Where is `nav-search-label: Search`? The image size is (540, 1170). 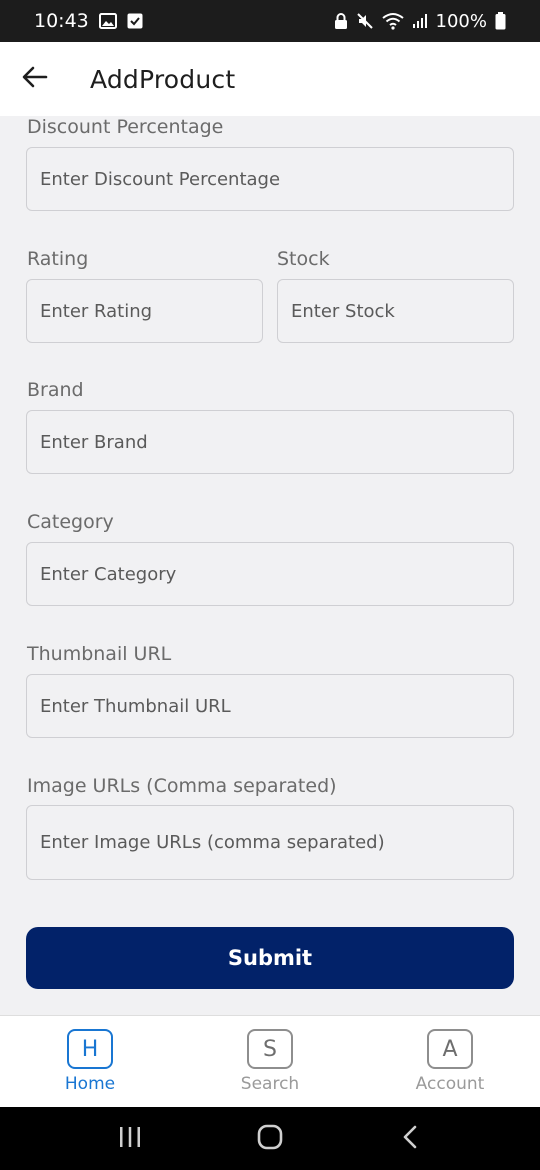 nav-search-label: Search is located at coordinates (270, 1084).